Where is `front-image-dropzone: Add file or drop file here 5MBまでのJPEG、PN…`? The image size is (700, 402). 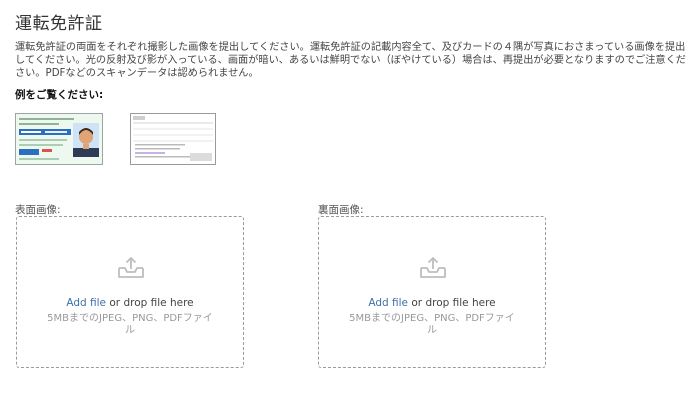
front-image-dropzone: Add file or drop file here 5MBまでのJPEG、PN… is located at coordinates (130, 292).